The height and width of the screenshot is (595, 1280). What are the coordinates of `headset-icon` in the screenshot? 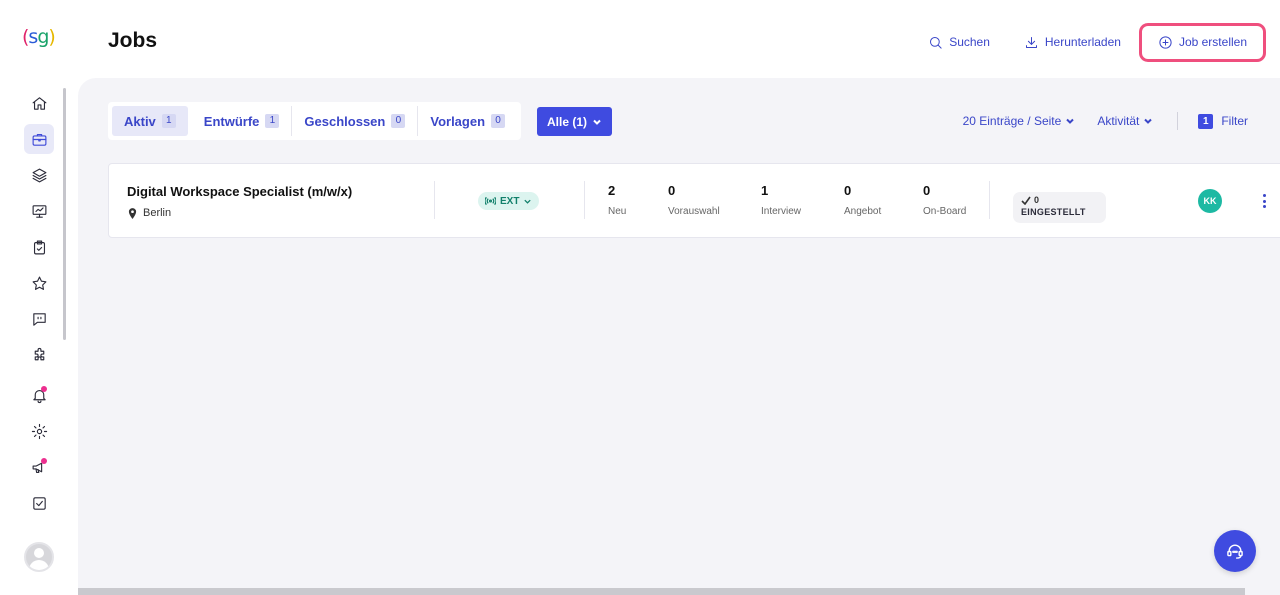 It's located at (1235, 551).